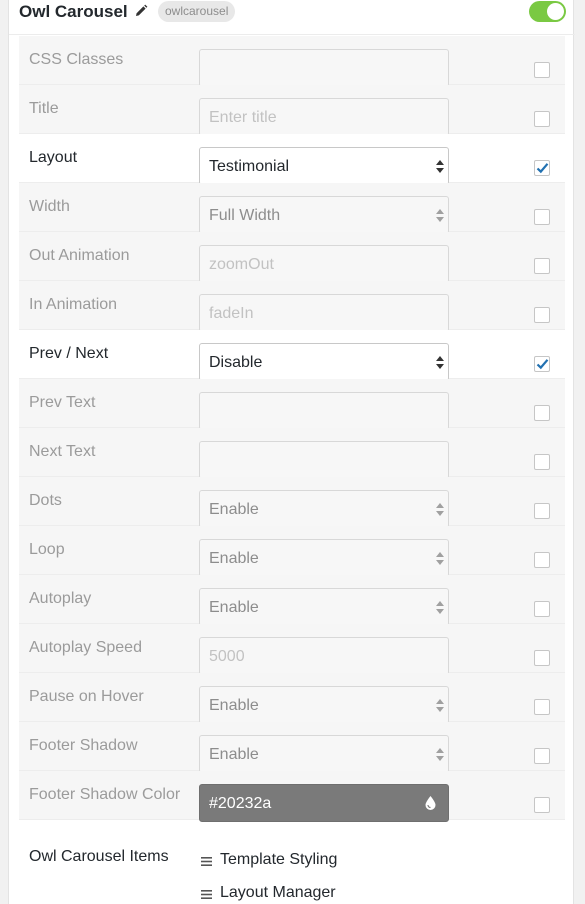  Describe the element at coordinates (45, 500) in the screenshot. I see `setting-label: Dots` at that location.